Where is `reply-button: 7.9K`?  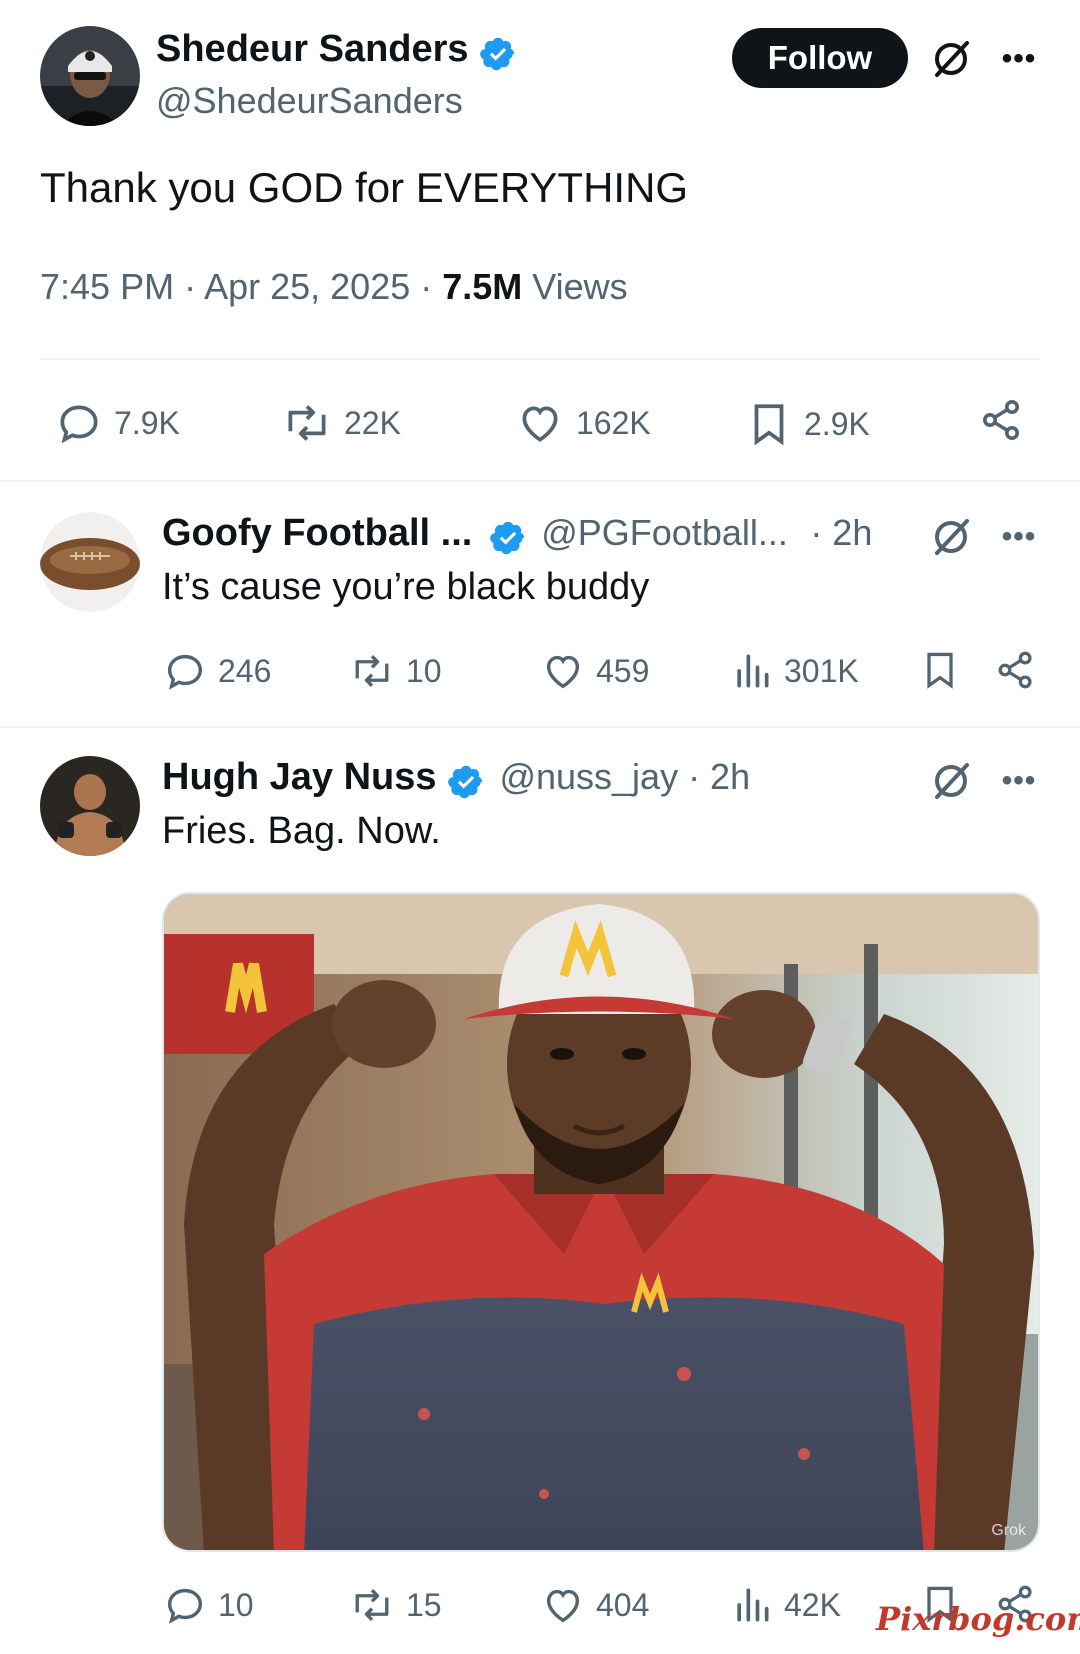 reply-button: 7.9K is located at coordinates (117, 423).